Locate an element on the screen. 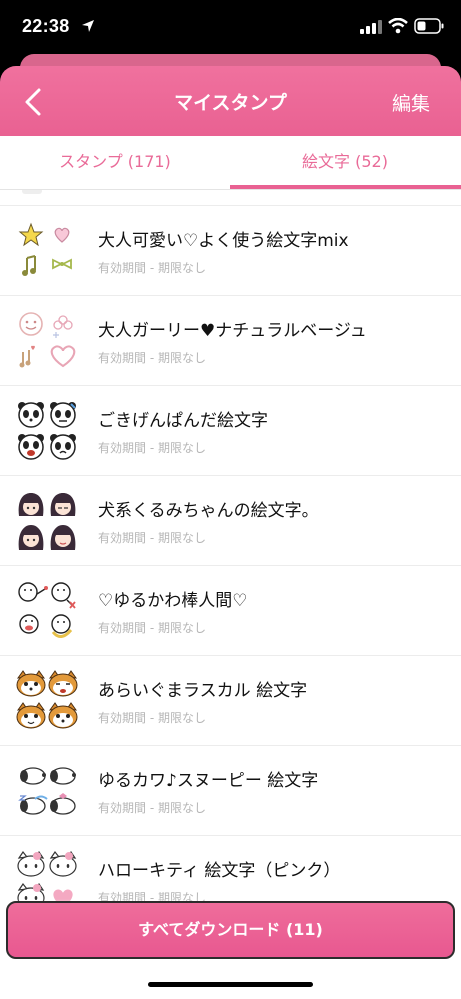  status-bar: 22:38 is located at coordinates (230, 28).